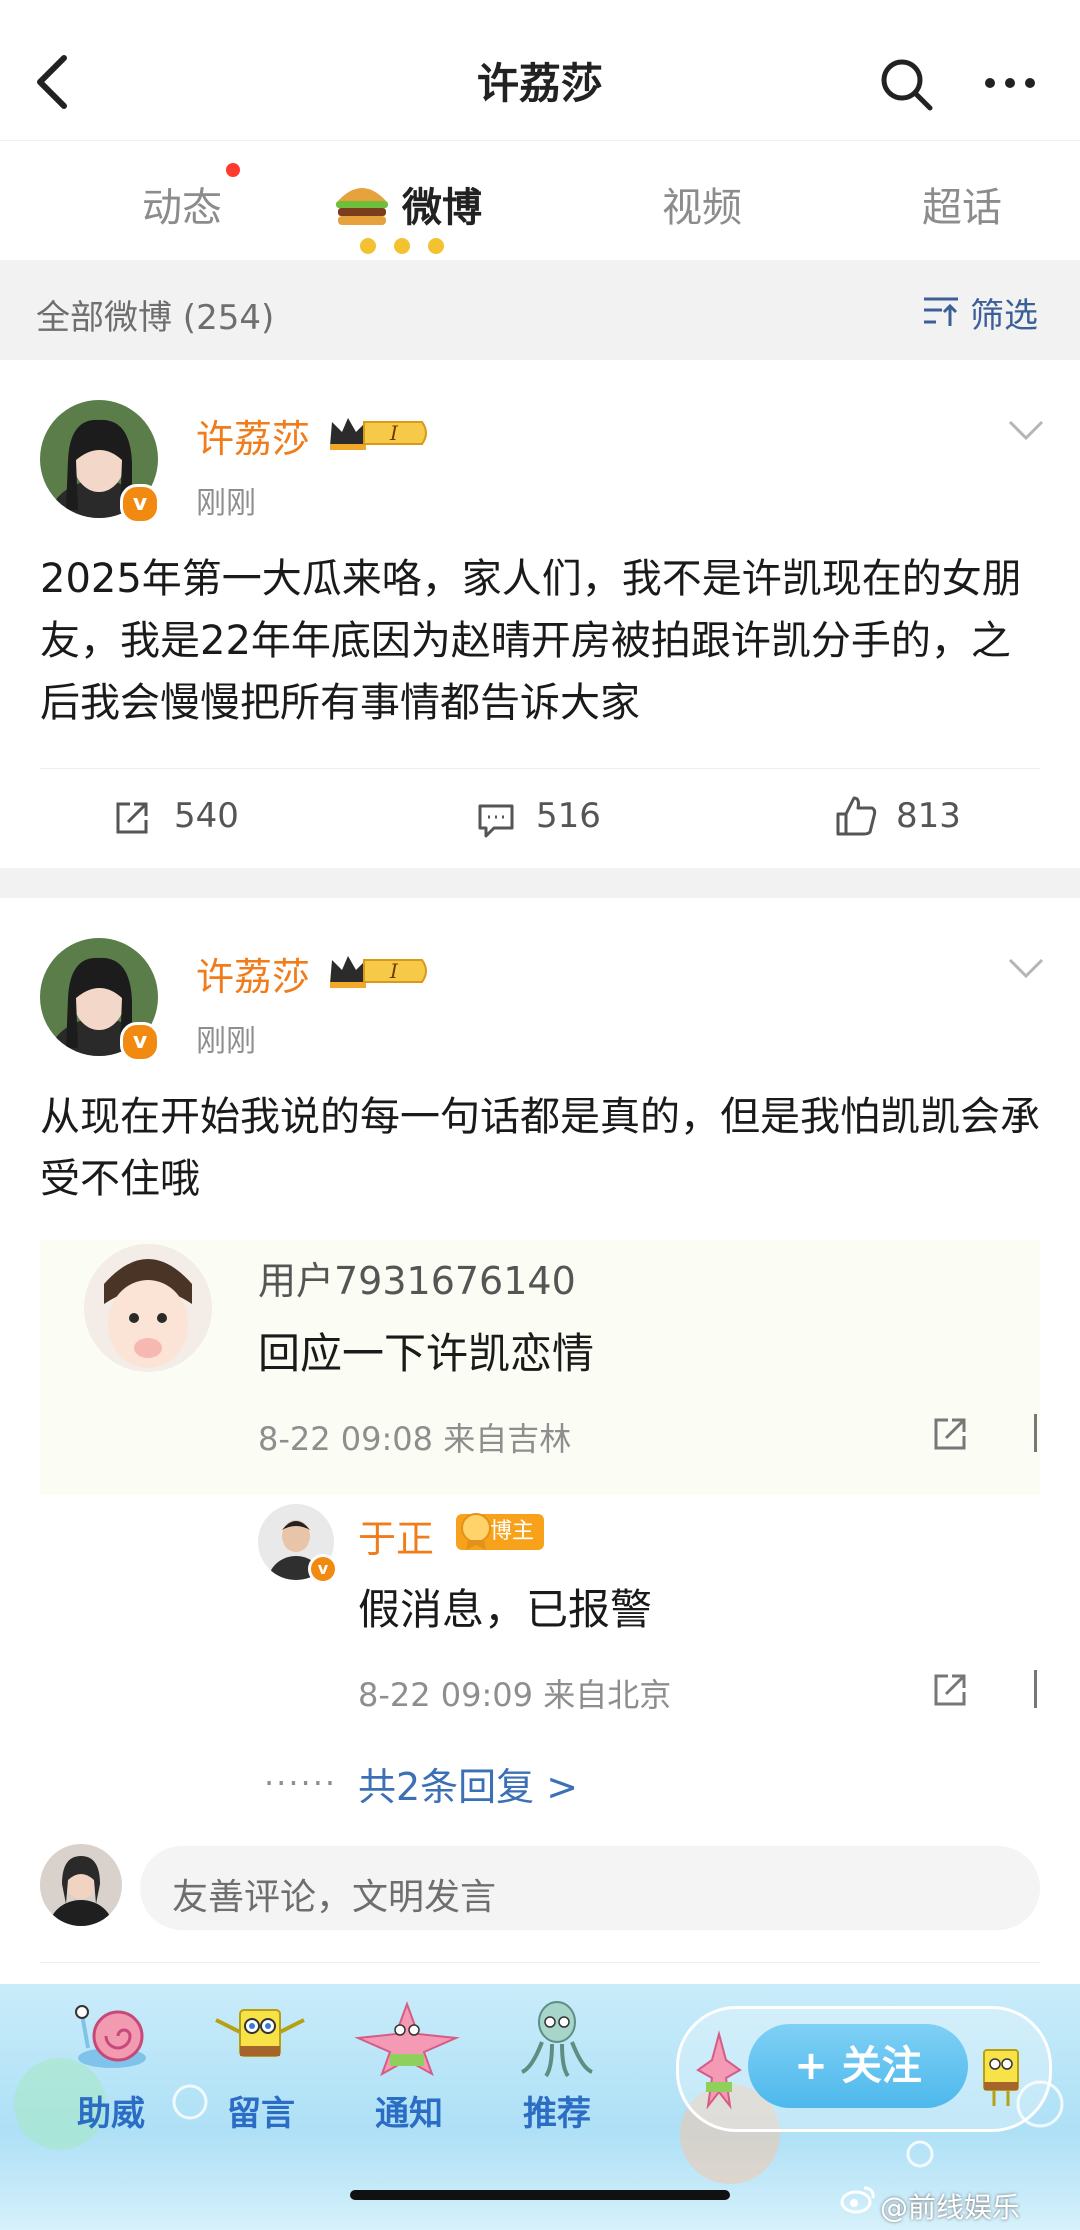  Describe the element at coordinates (557, 2110) in the screenshot. I see `nav-recommend: 推荐` at that location.